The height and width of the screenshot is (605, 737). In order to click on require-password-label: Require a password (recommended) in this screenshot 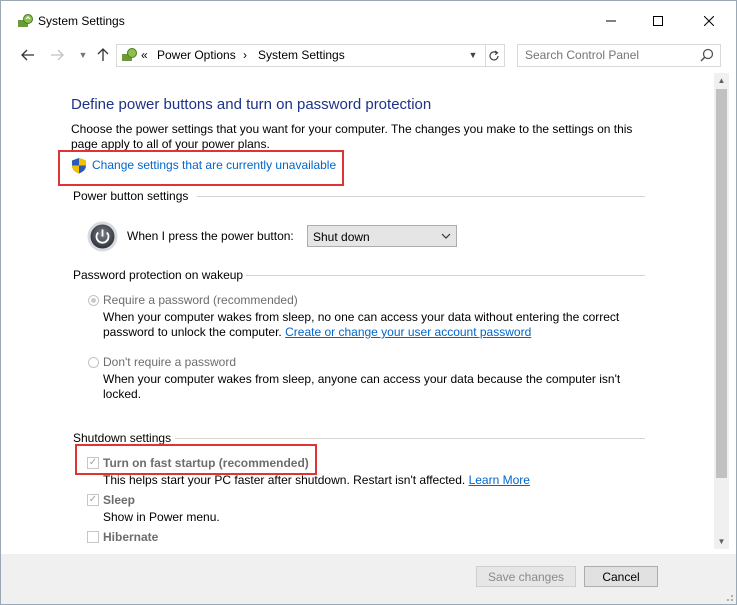, I will do `click(200, 300)`.